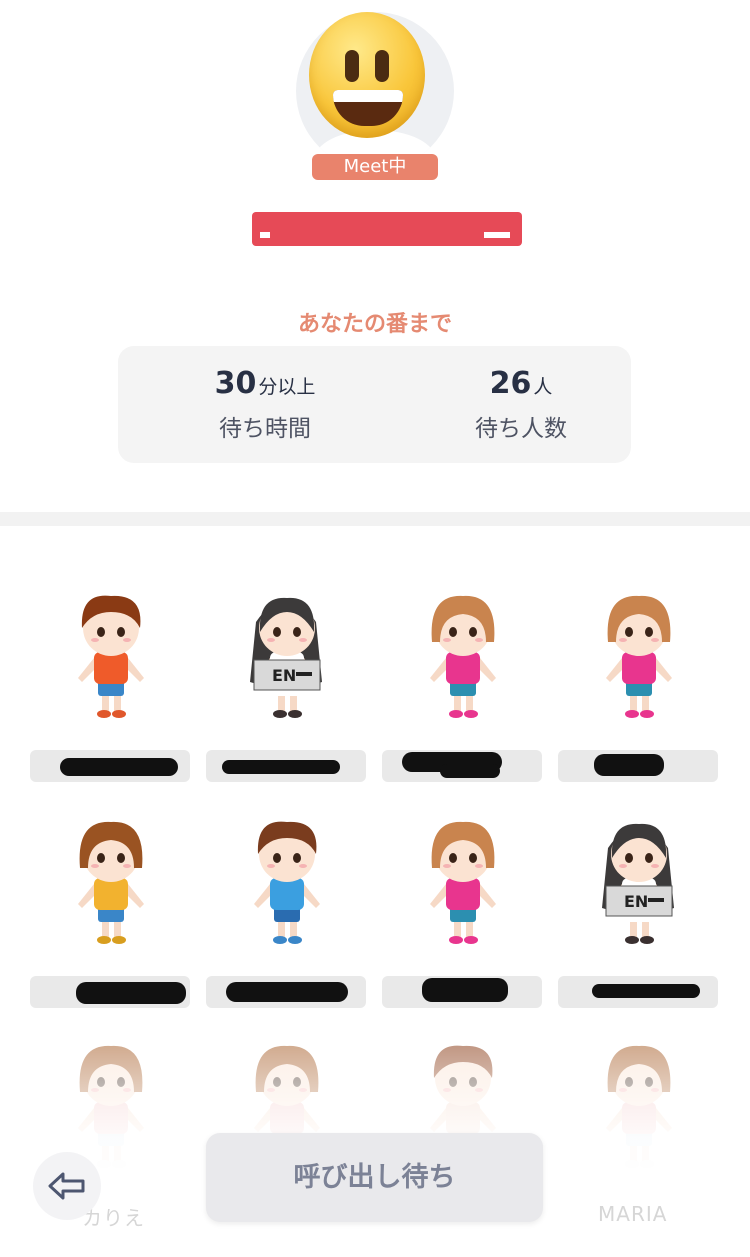 This screenshot has height=1257, width=750. Describe the element at coordinates (265, 404) in the screenshot. I see `wait-time-stat: 30 分以上 待ち時間` at that location.